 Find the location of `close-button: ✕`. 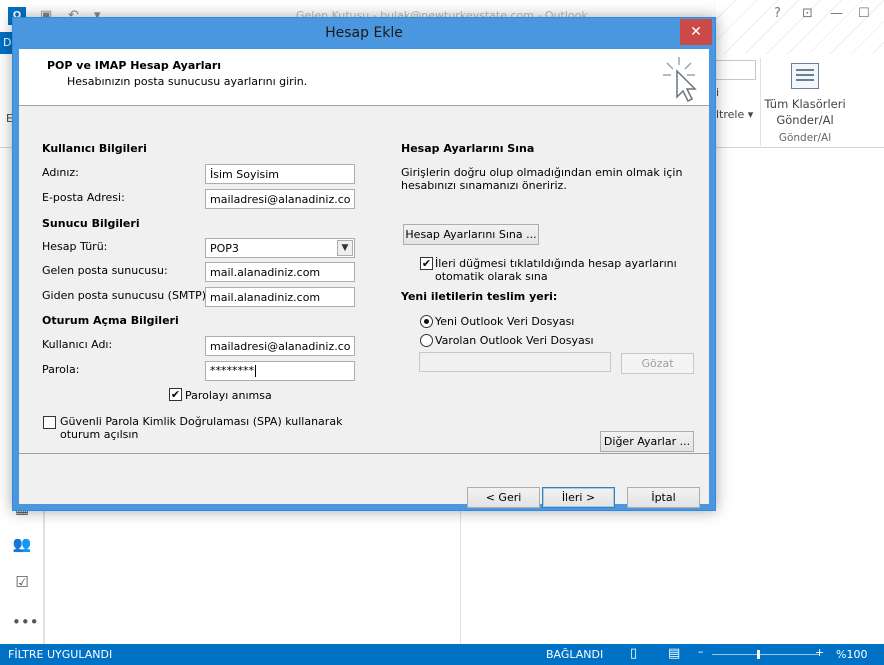

close-button: ✕ is located at coordinates (696, 32).